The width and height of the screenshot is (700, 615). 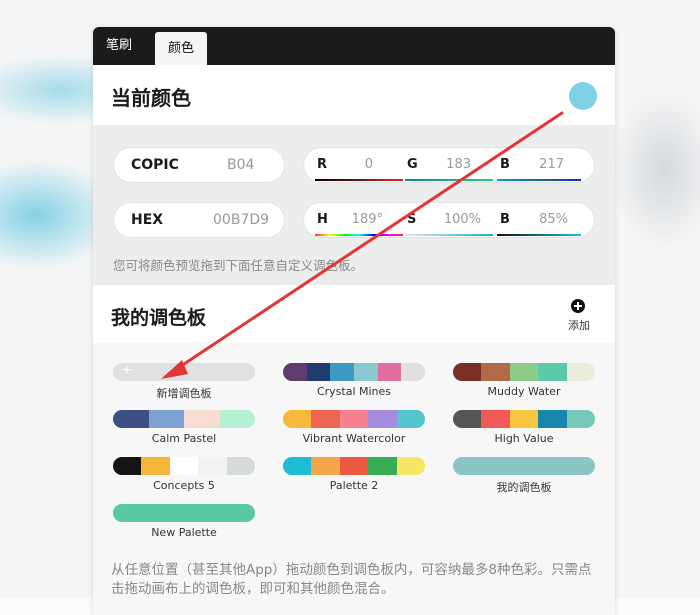 I want to click on palette-name: Concepts 5, so click(x=184, y=485).